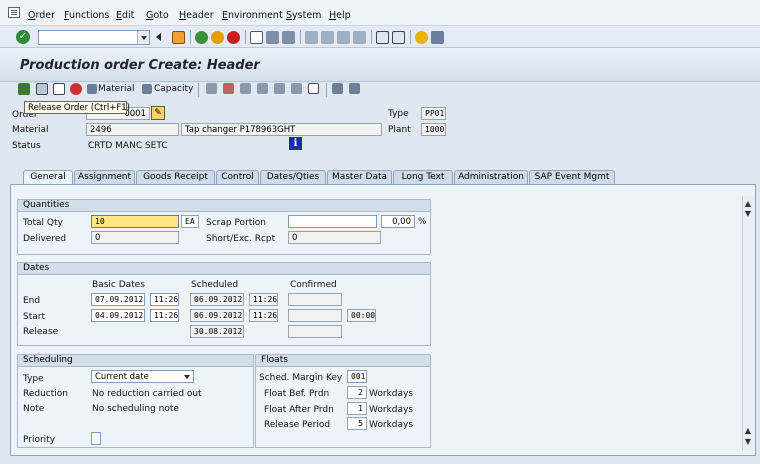 This screenshot has width=760, height=464. Describe the element at coordinates (59, 89) in the screenshot. I see `schedule-icon` at that location.